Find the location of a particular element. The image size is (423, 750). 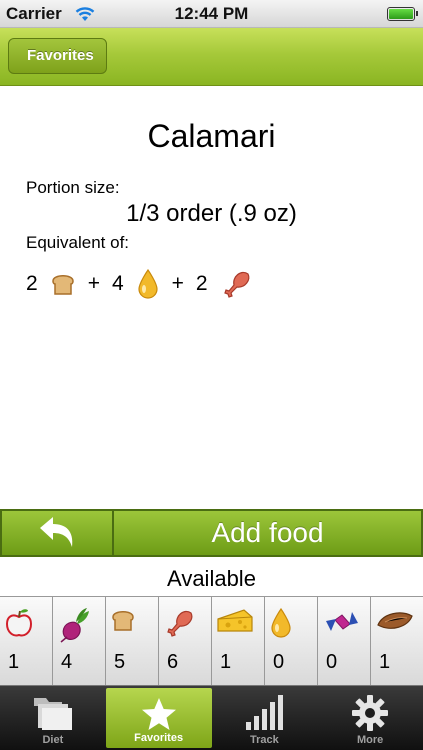

available-title: Available is located at coordinates (211, 578).